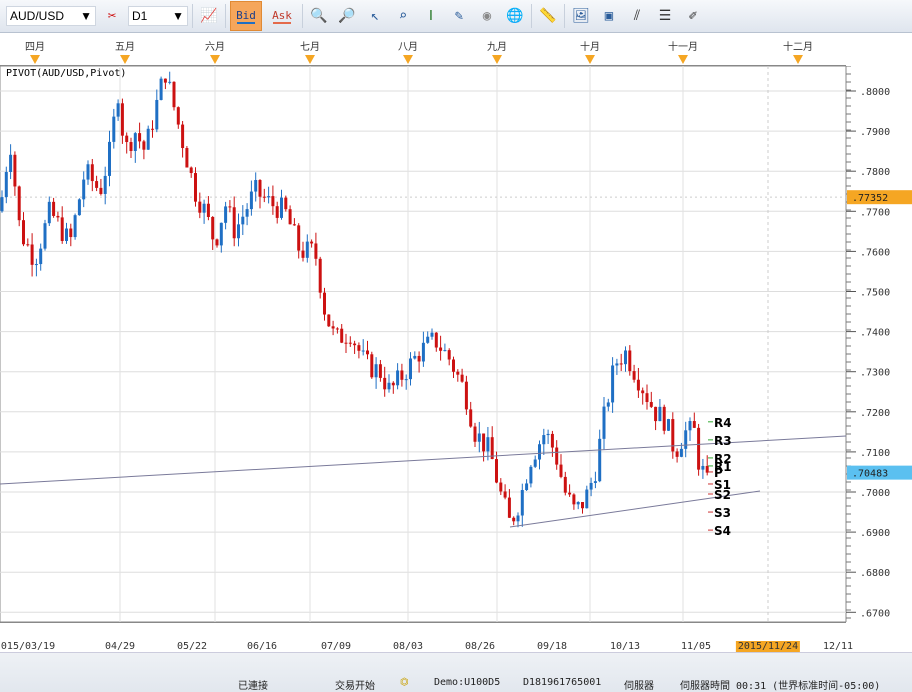 Image resolution: width=912 pixels, height=692 pixels. I want to click on price-tick-label: .6700, so click(875, 613).